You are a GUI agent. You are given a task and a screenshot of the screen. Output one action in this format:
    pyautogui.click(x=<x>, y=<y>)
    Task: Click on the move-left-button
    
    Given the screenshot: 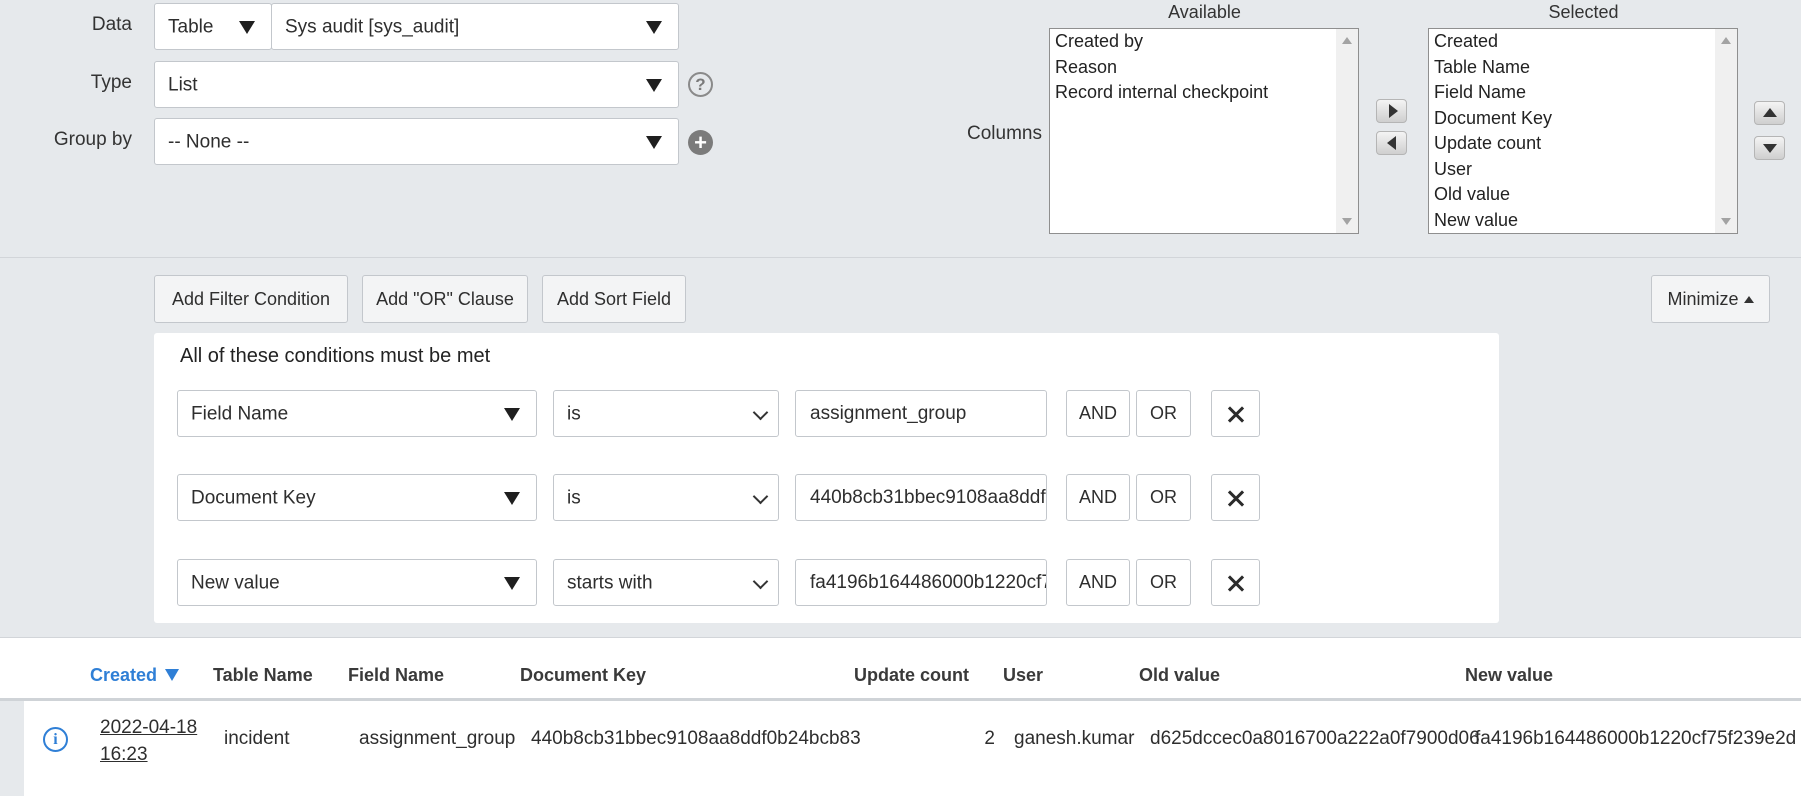 What is the action you would take?
    pyautogui.click(x=1391, y=143)
    